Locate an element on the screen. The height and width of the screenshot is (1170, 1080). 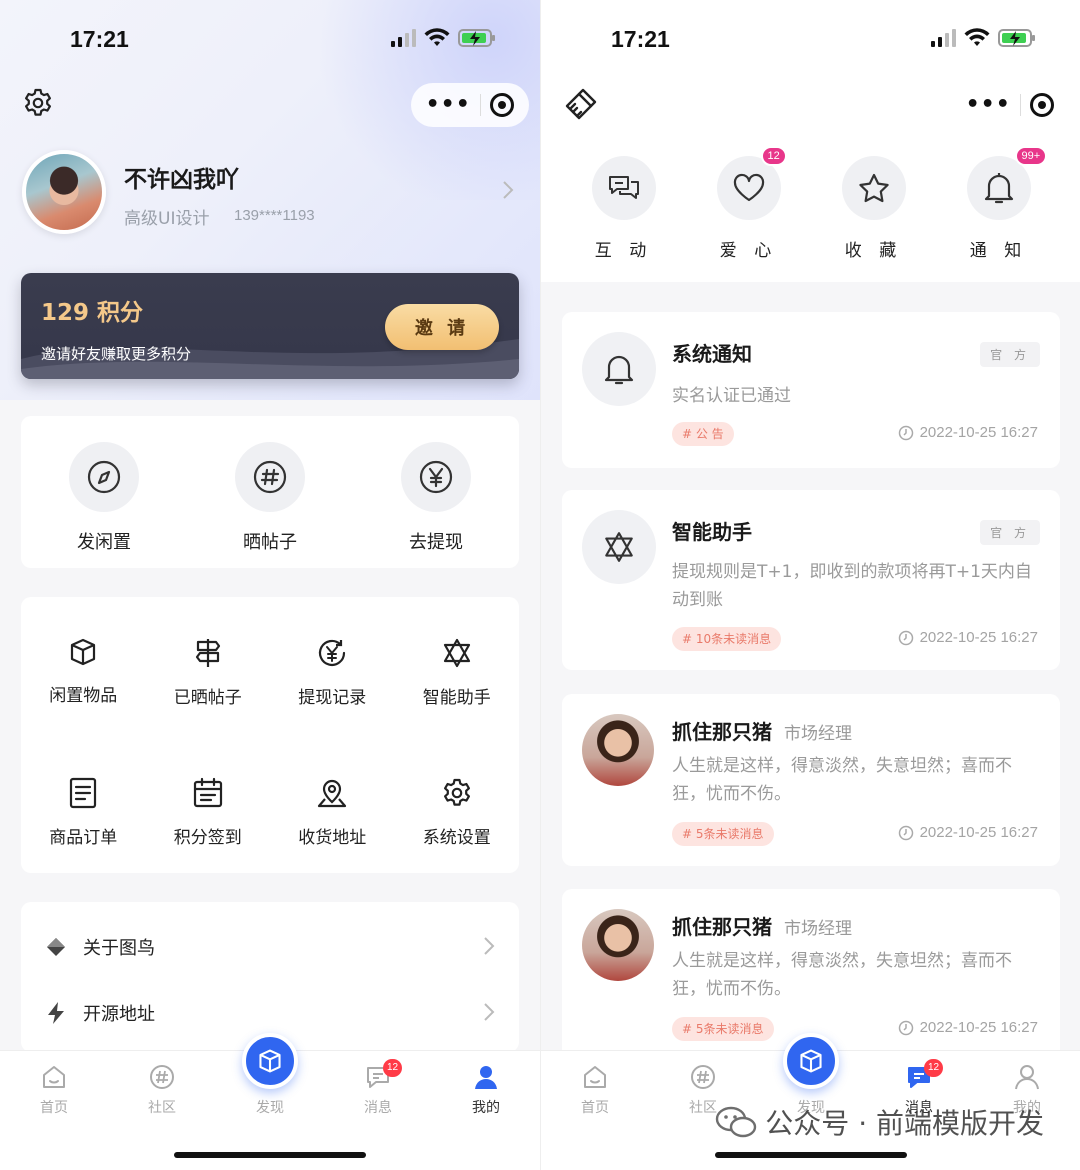
signpost-icon is located at coordinates (207, 653).